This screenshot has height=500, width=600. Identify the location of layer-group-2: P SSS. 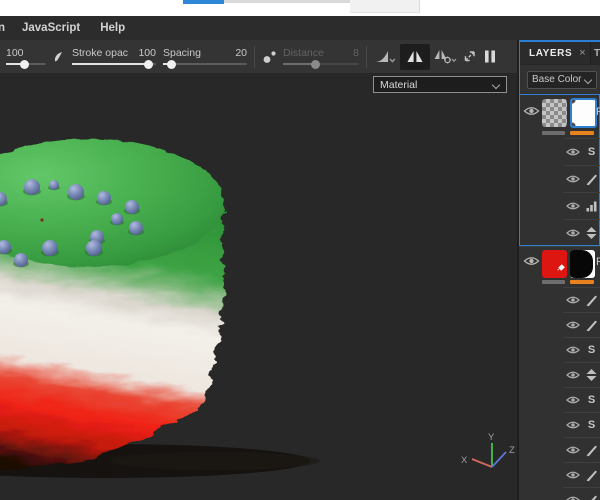
(559, 373).